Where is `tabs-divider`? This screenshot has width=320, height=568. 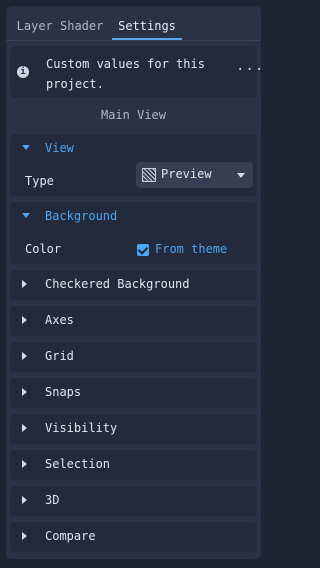
tabs-divider is located at coordinates (133, 40).